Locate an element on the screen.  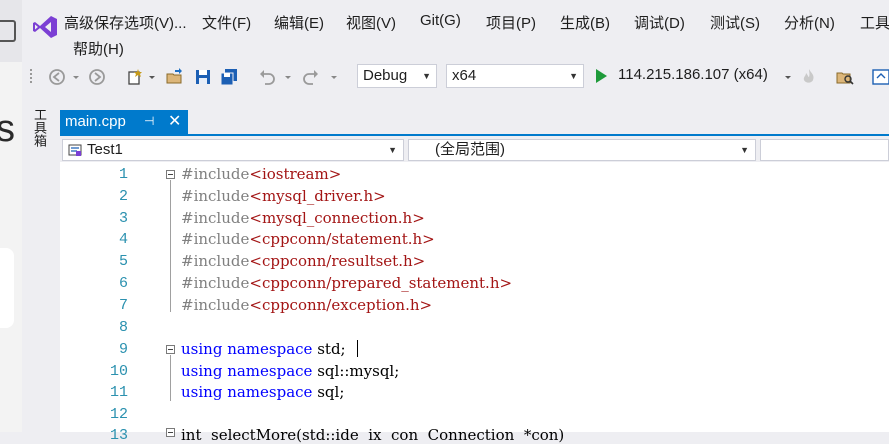
close-tab-icon: ✕ is located at coordinates (174, 121).